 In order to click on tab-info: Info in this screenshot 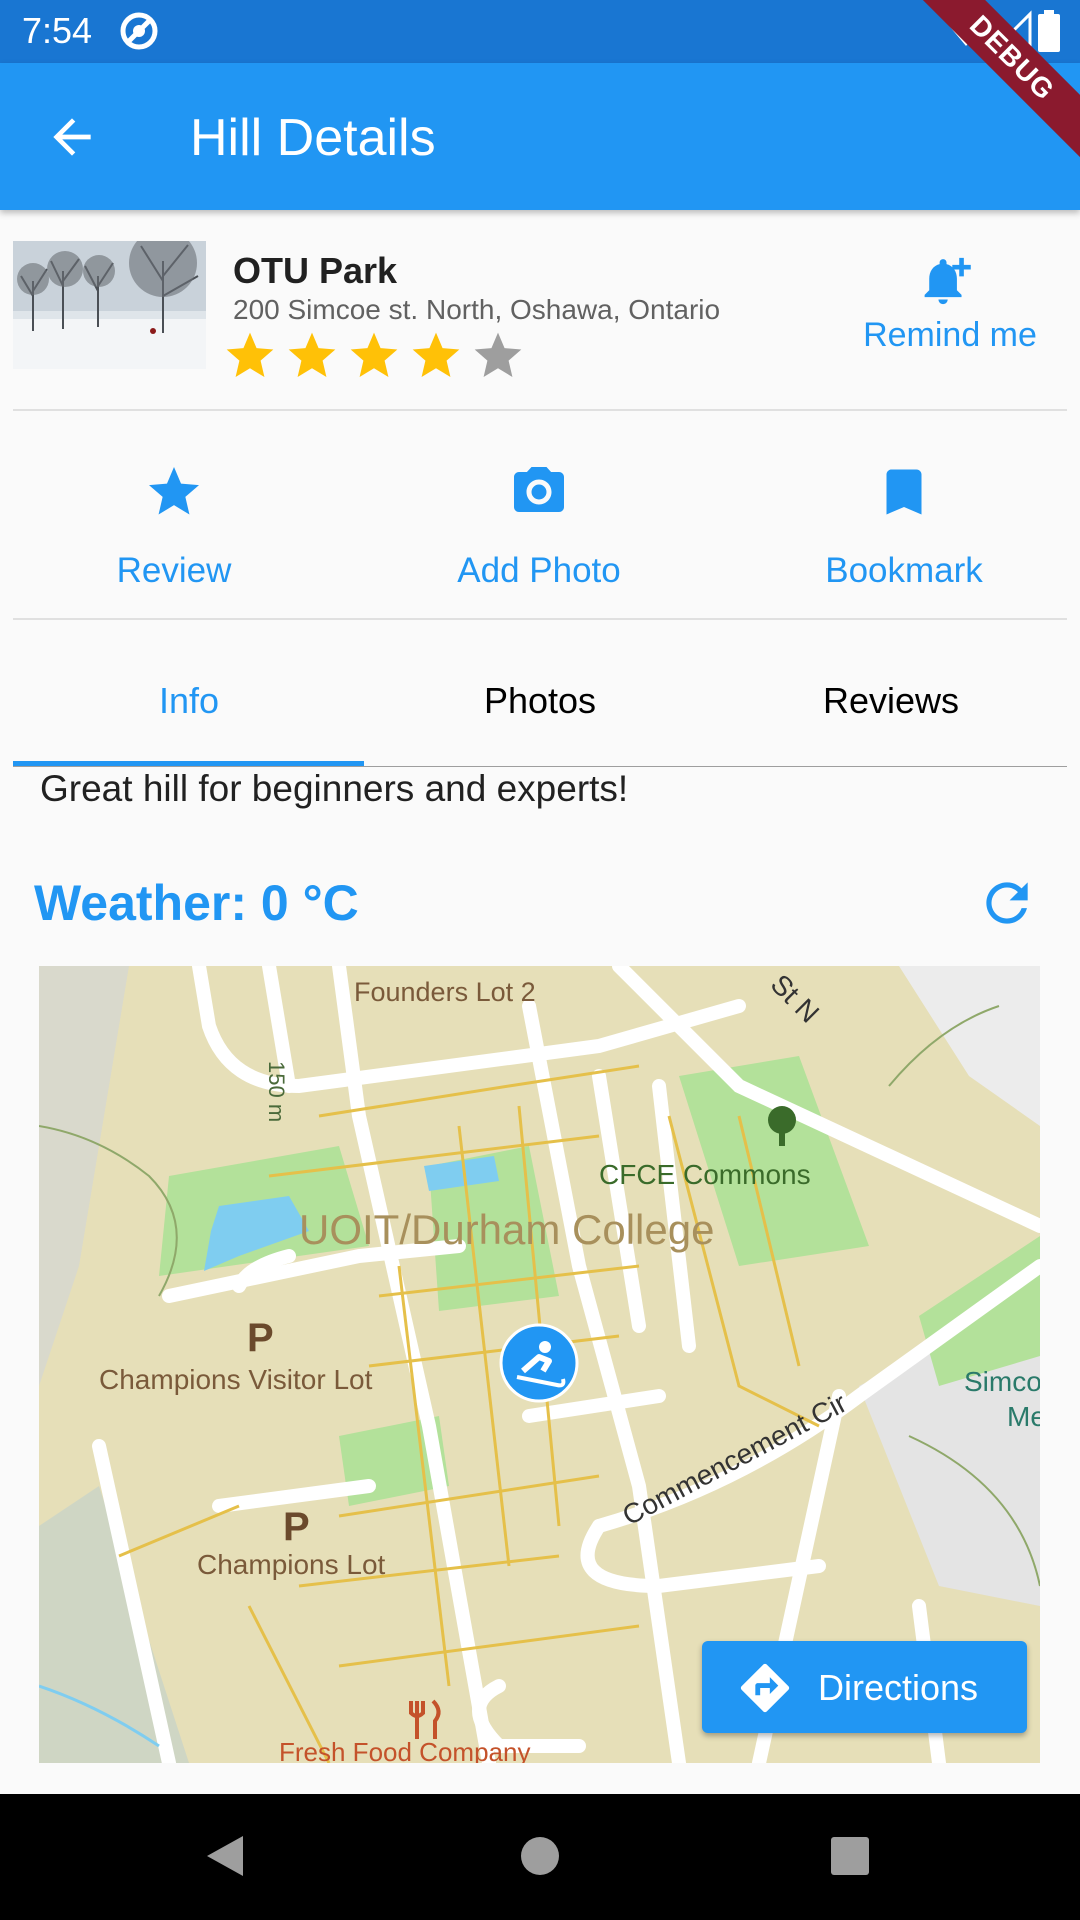, I will do `click(189, 701)`.